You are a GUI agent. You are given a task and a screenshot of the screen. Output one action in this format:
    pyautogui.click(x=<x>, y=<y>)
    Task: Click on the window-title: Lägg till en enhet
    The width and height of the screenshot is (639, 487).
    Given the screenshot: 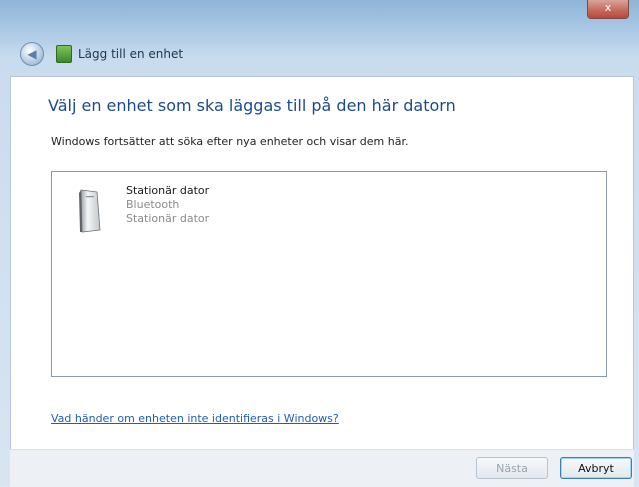 What is the action you would take?
    pyautogui.click(x=131, y=54)
    